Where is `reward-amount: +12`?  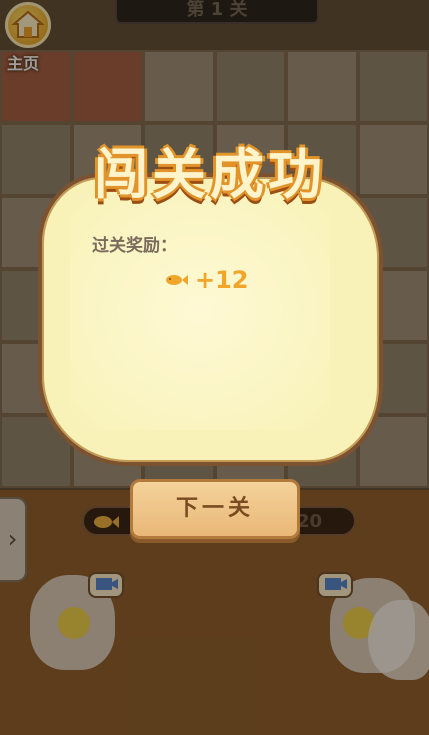 reward-amount: +12 is located at coordinates (222, 280).